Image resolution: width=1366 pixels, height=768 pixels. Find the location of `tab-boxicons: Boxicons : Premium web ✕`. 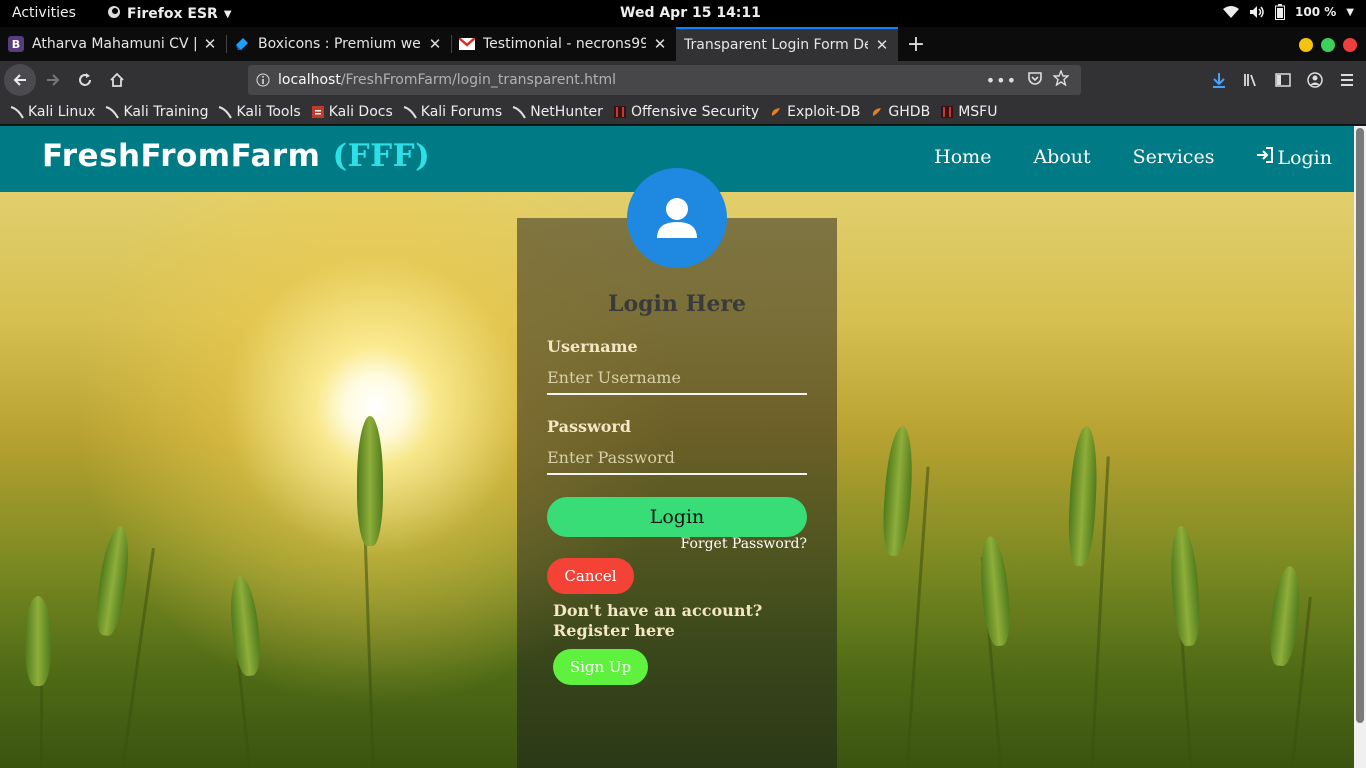

tab-boxicons: Boxicons : Premium web ✕ is located at coordinates (338, 44).